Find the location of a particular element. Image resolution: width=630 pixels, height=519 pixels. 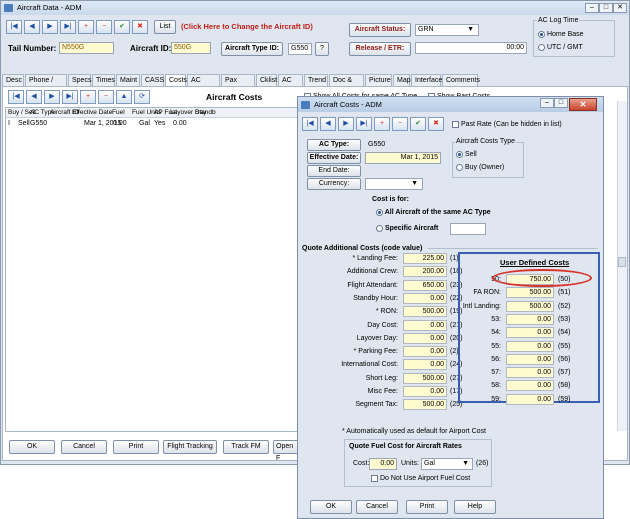

ac-type-button: AC Type: is located at coordinates (334, 145).